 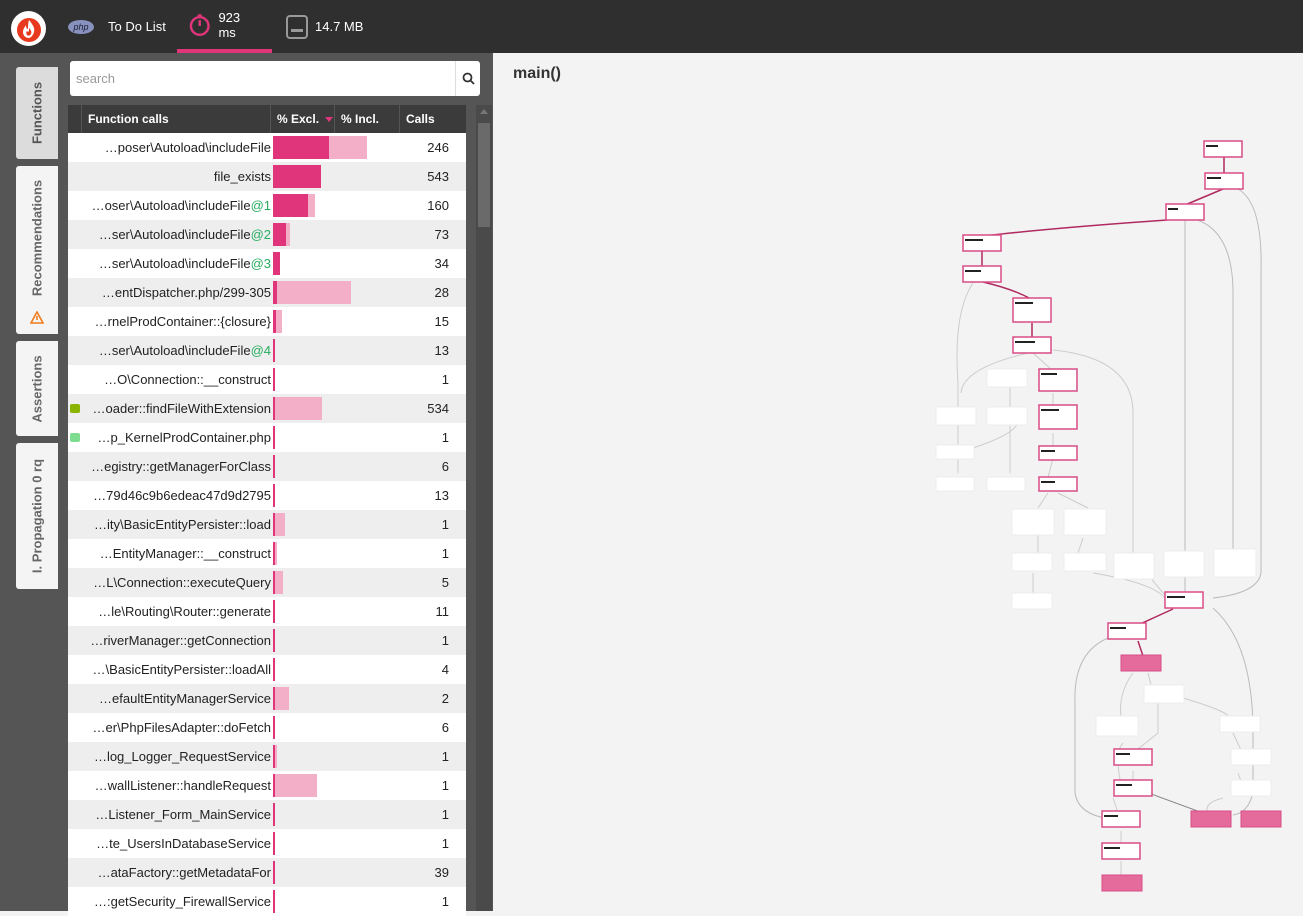 I want to click on function-name: …egistry::getManagerForClass, so click(x=169, y=466).